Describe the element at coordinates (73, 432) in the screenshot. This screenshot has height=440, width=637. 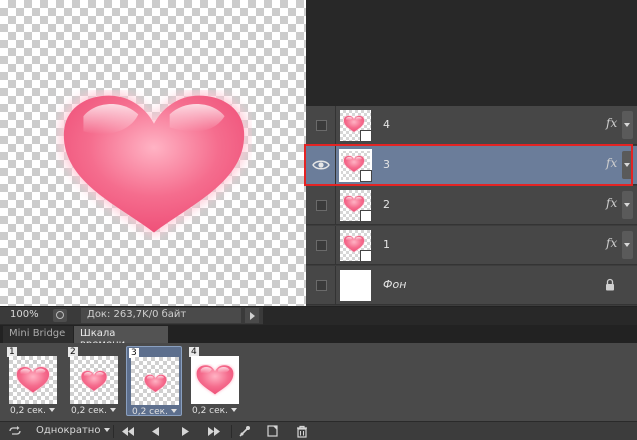
I see `loop-options-select: Однократно` at that location.